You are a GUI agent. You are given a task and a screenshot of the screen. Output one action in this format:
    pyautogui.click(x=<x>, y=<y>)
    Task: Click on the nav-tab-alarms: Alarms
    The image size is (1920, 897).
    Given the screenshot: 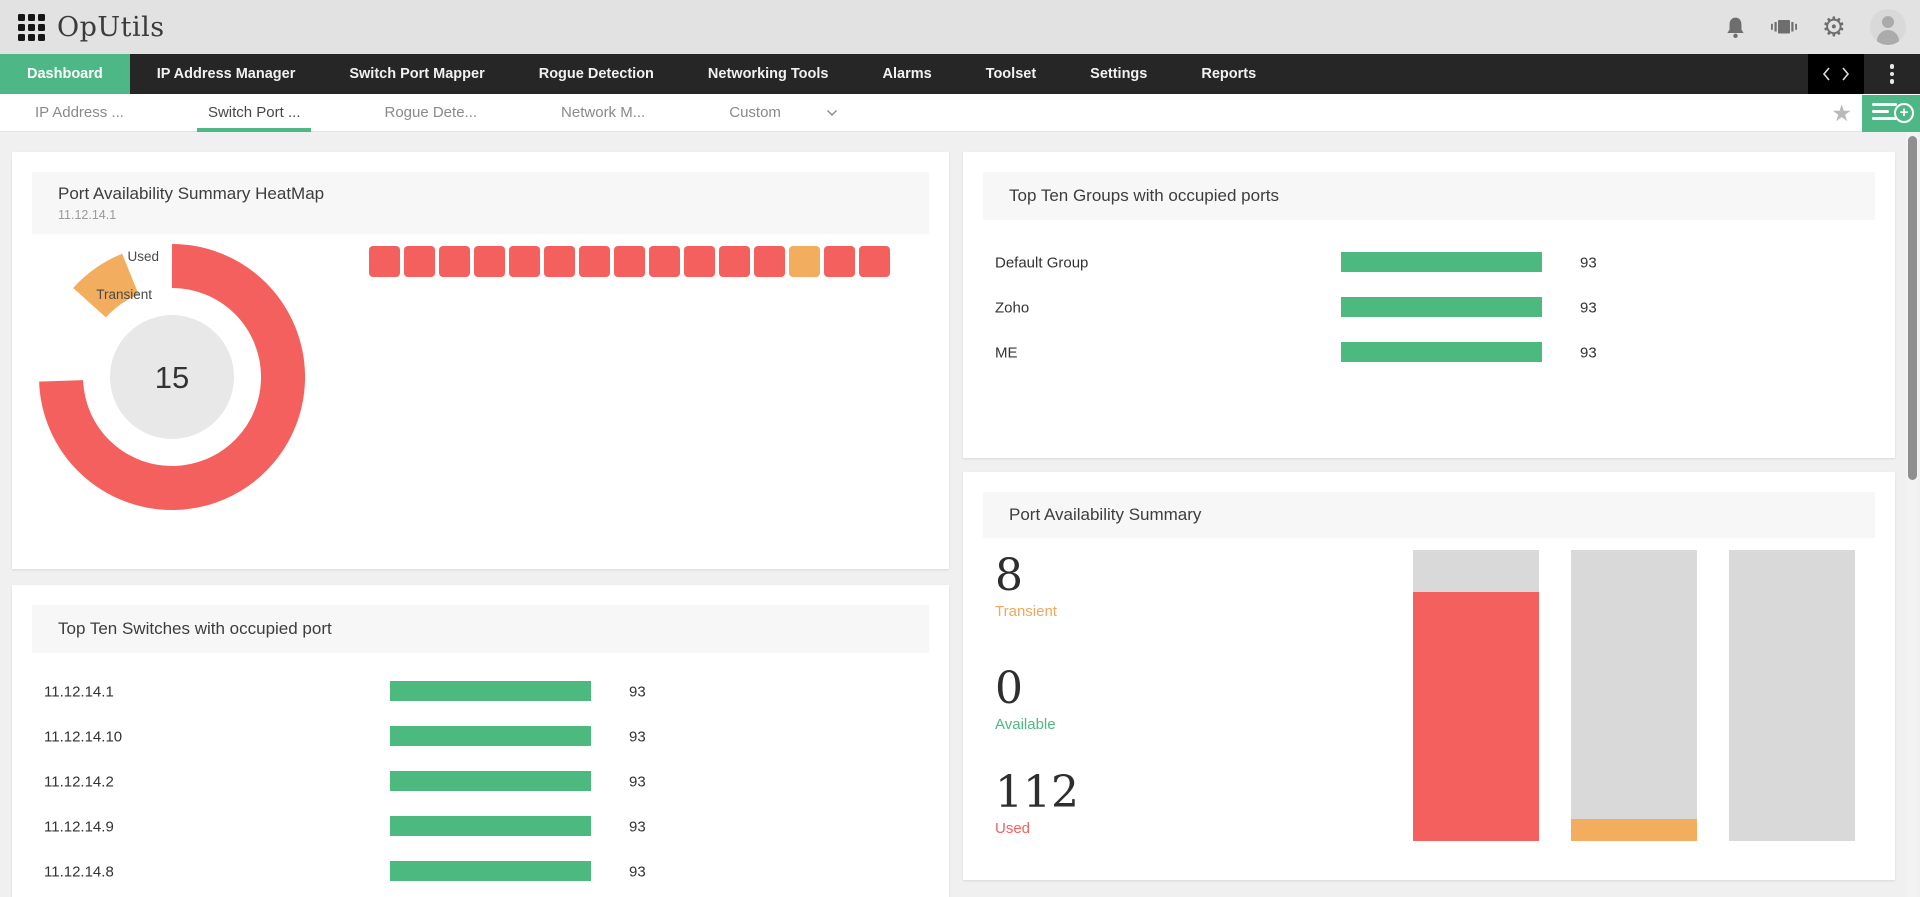 What is the action you would take?
    pyautogui.click(x=907, y=74)
    